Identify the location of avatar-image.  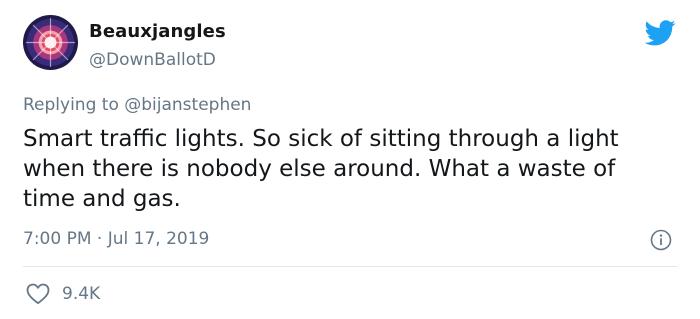
(50, 42).